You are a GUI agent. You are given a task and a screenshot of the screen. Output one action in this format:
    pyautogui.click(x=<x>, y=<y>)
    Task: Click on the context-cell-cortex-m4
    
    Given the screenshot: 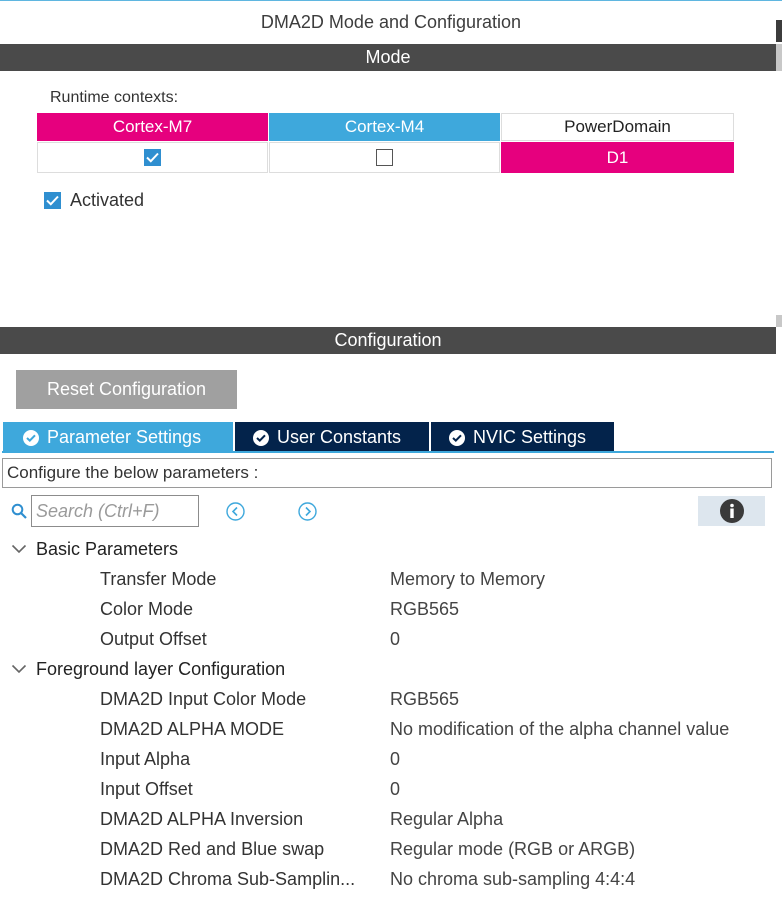 What is the action you would take?
    pyautogui.click(x=384, y=157)
    